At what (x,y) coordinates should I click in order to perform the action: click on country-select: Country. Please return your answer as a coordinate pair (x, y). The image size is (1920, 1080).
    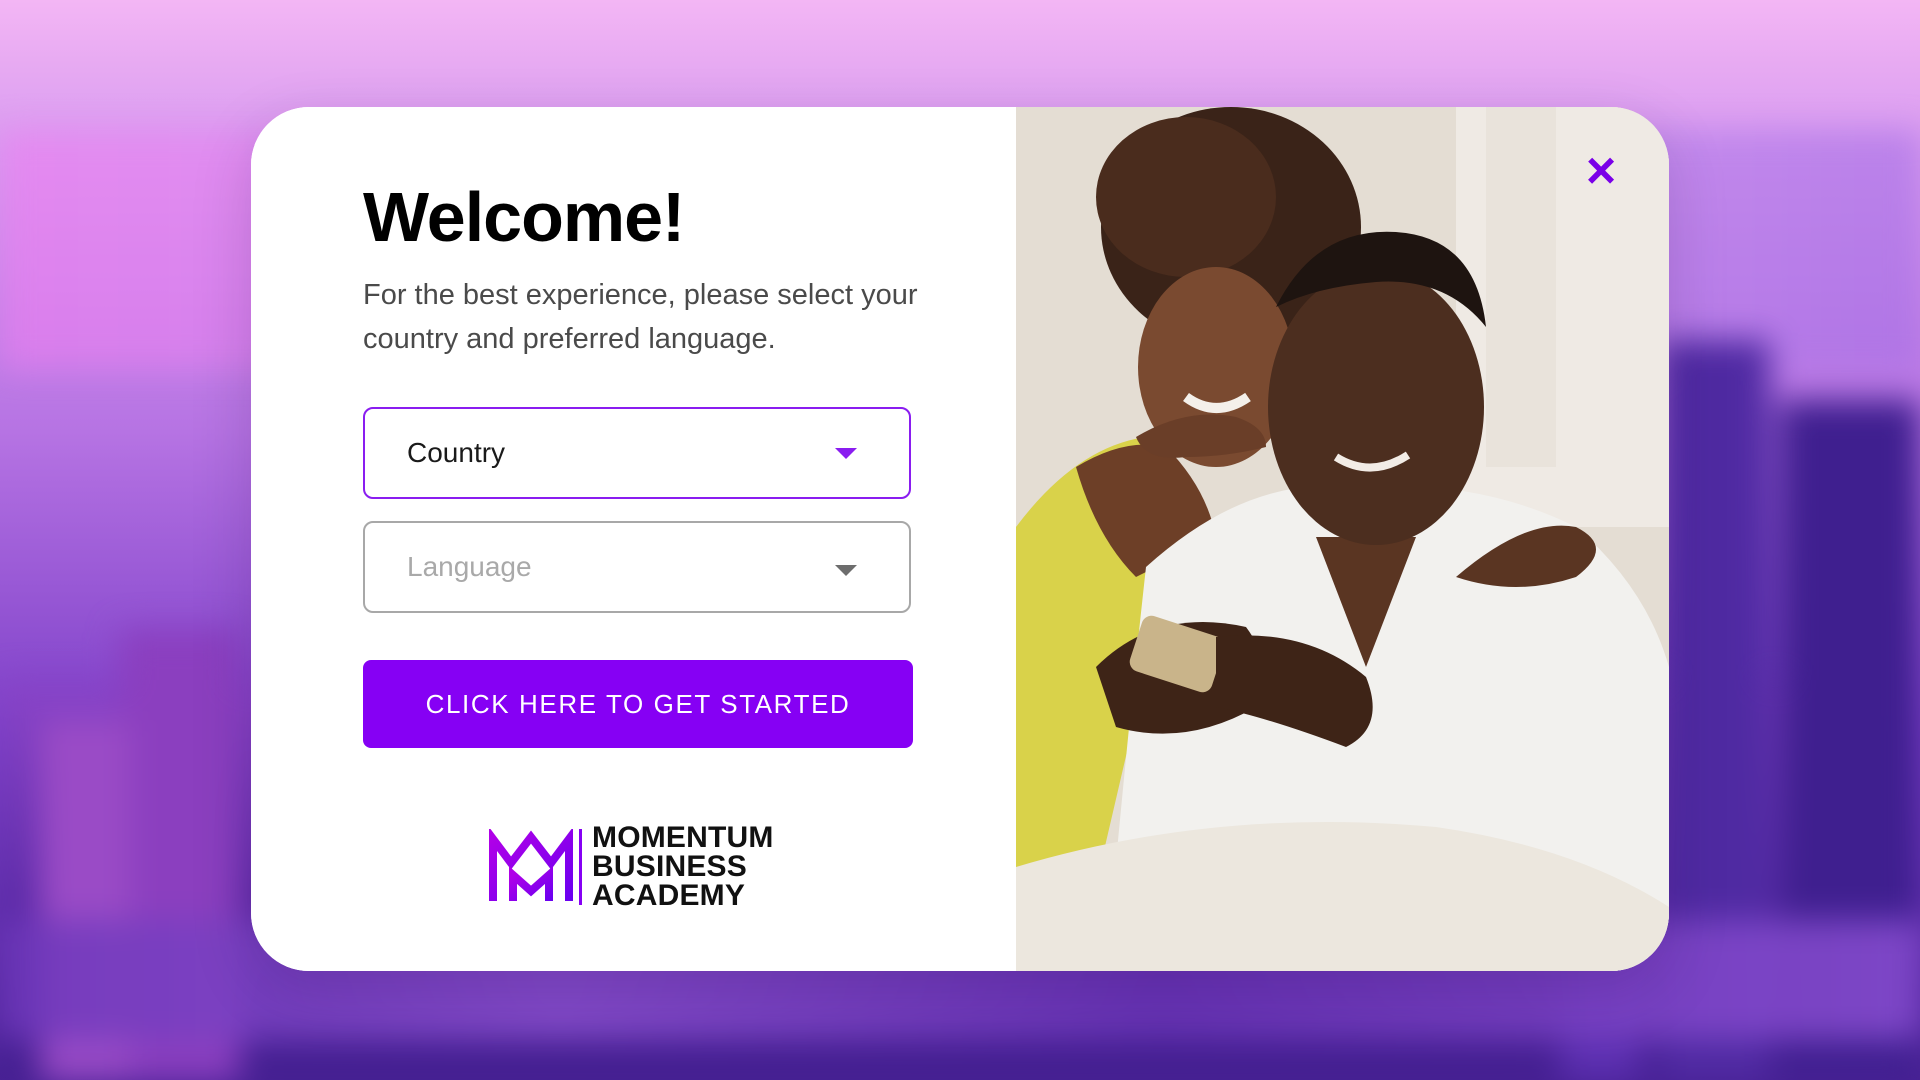
    Looking at the image, I should click on (637, 453).